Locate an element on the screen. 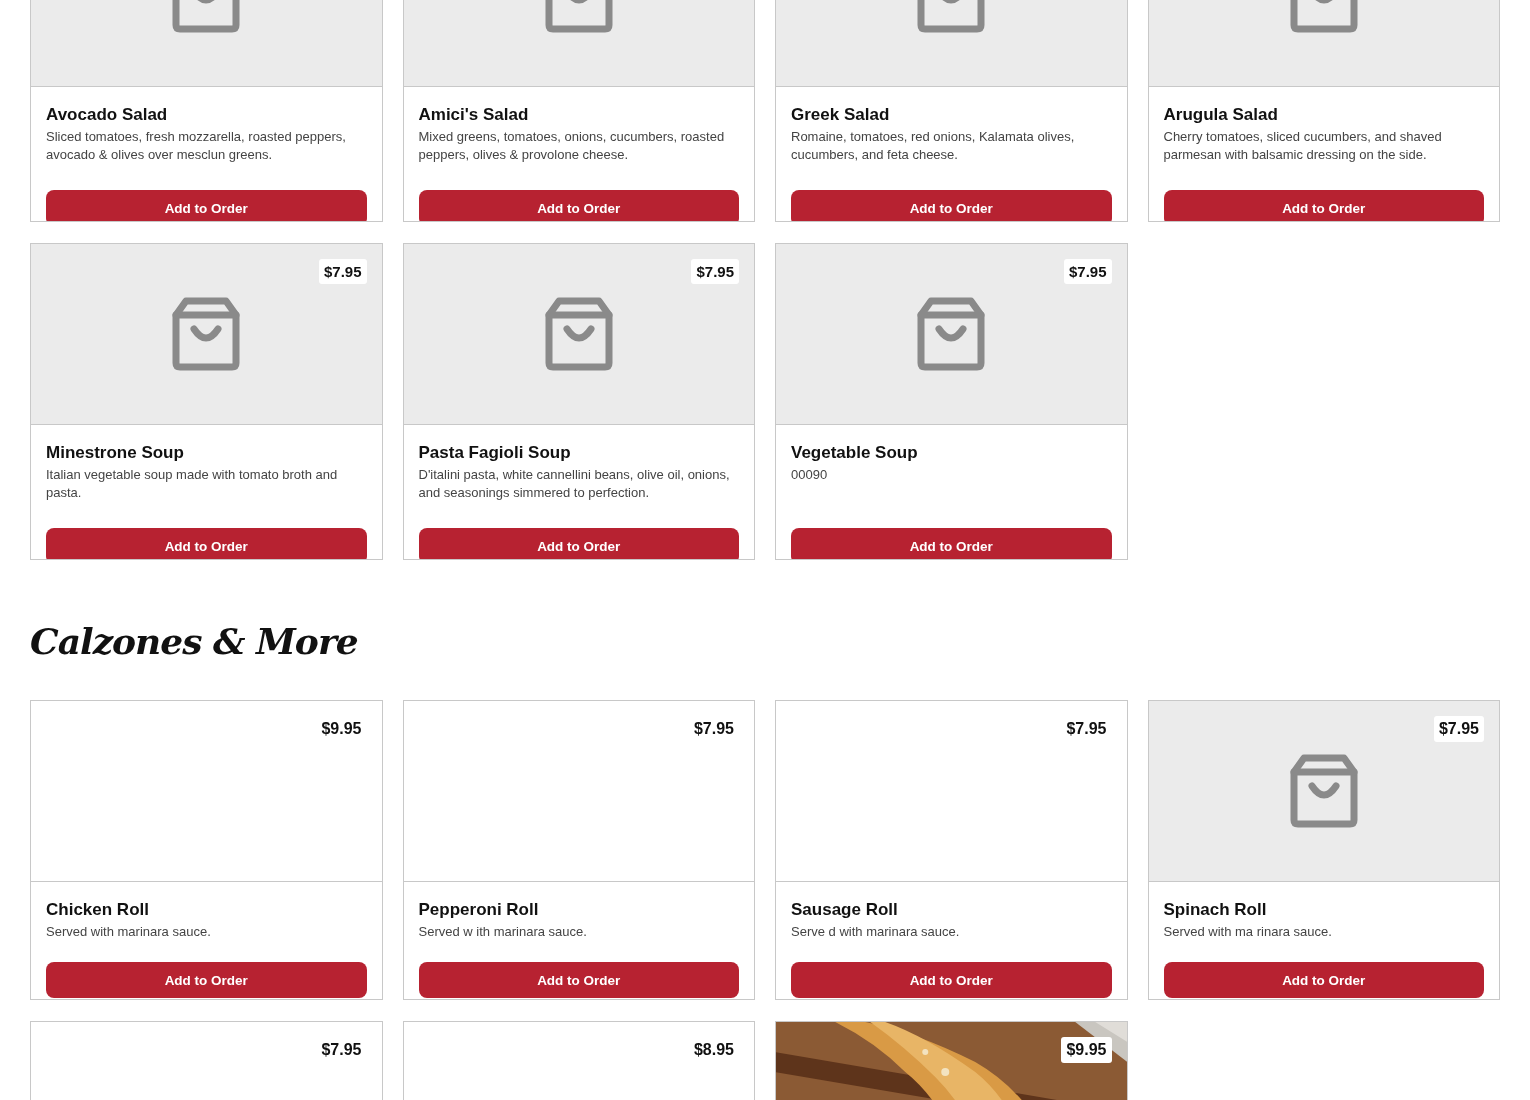 This screenshot has height=1100, width=1530. item-description: Italian vegetable soup made with tomato broth and pasta. is located at coordinates (192, 484).